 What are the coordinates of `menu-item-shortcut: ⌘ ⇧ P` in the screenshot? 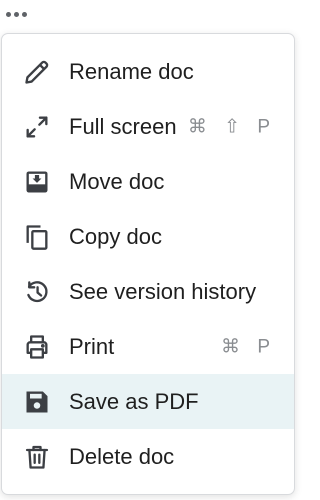 It's located at (231, 126).